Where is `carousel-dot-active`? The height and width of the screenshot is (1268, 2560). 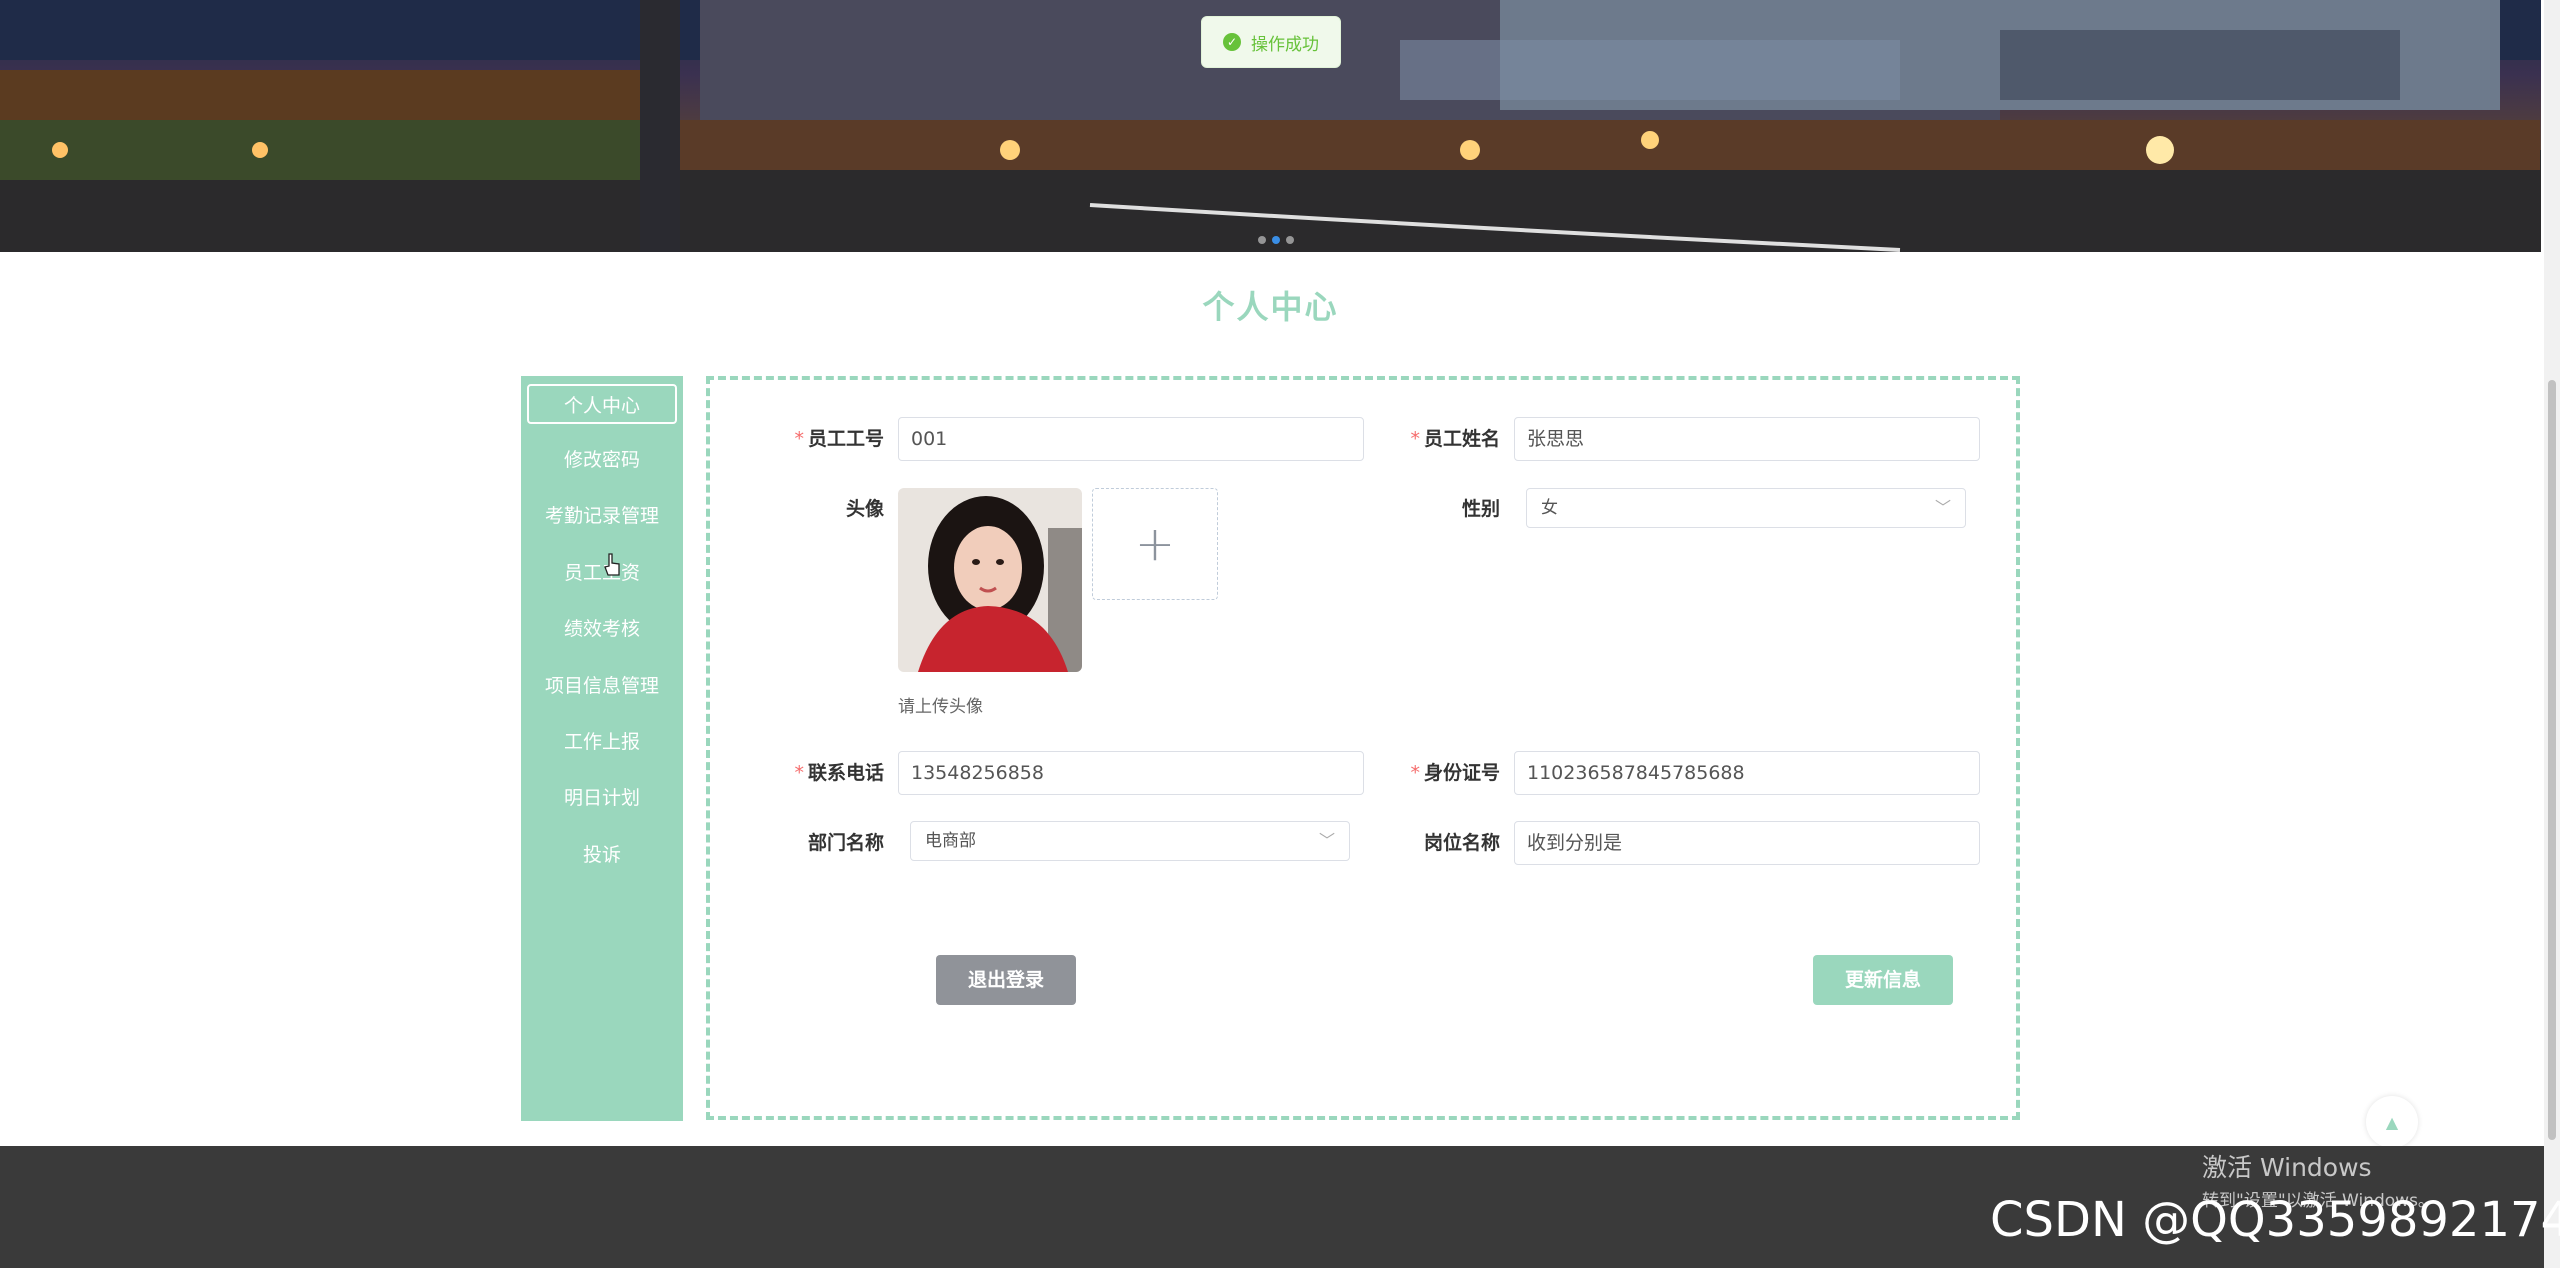
carousel-dot-active is located at coordinates (1276, 240).